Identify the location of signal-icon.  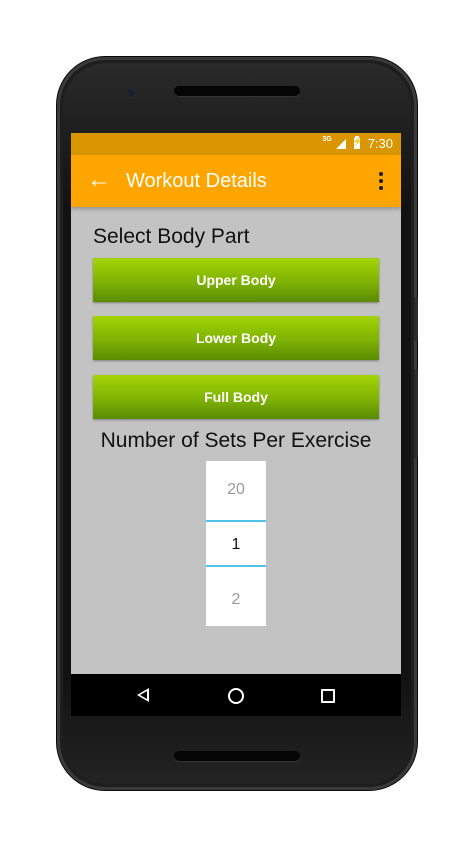
(340, 143).